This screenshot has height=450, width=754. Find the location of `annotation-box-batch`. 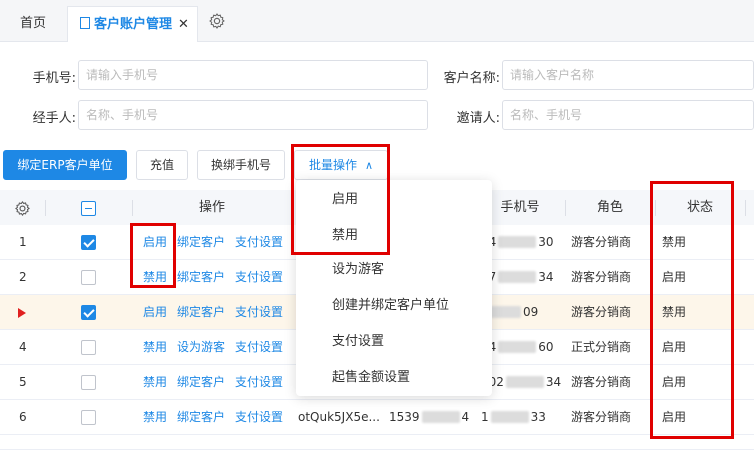

annotation-box-batch is located at coordinates (340, 199).